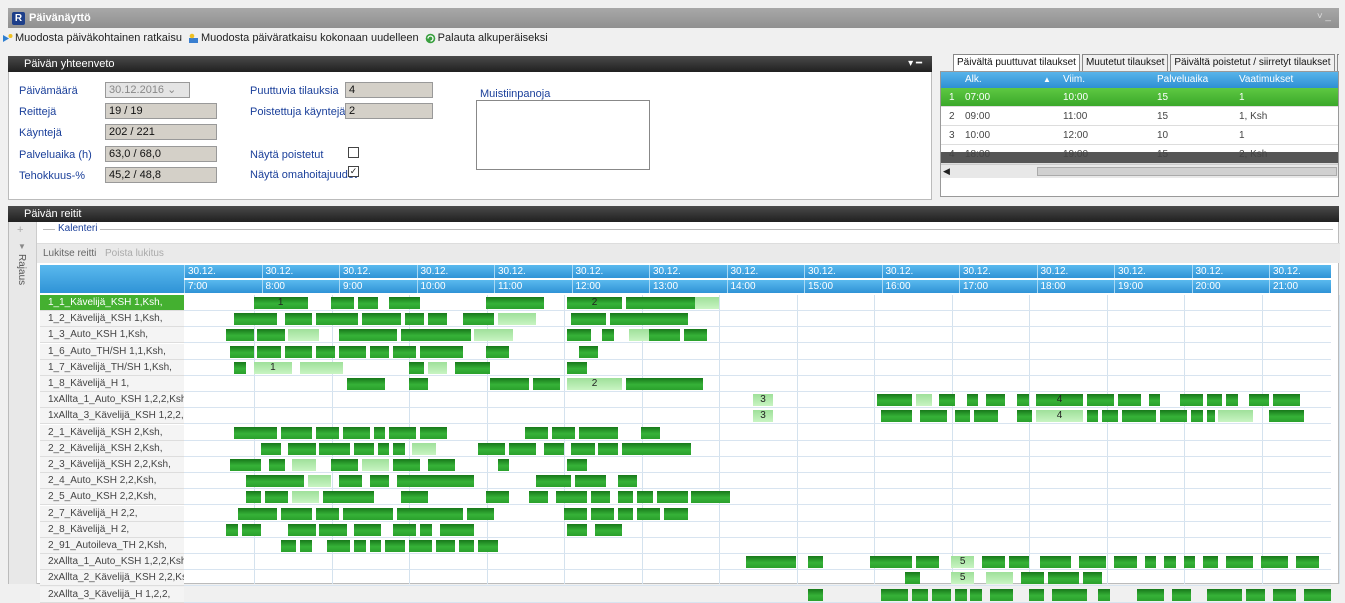  Describe the element at coordinates (112, 351) in the screenshot. I see `route-row-label: 1_6_Auto_TH/SH 1,1,Ksh,` at that location.